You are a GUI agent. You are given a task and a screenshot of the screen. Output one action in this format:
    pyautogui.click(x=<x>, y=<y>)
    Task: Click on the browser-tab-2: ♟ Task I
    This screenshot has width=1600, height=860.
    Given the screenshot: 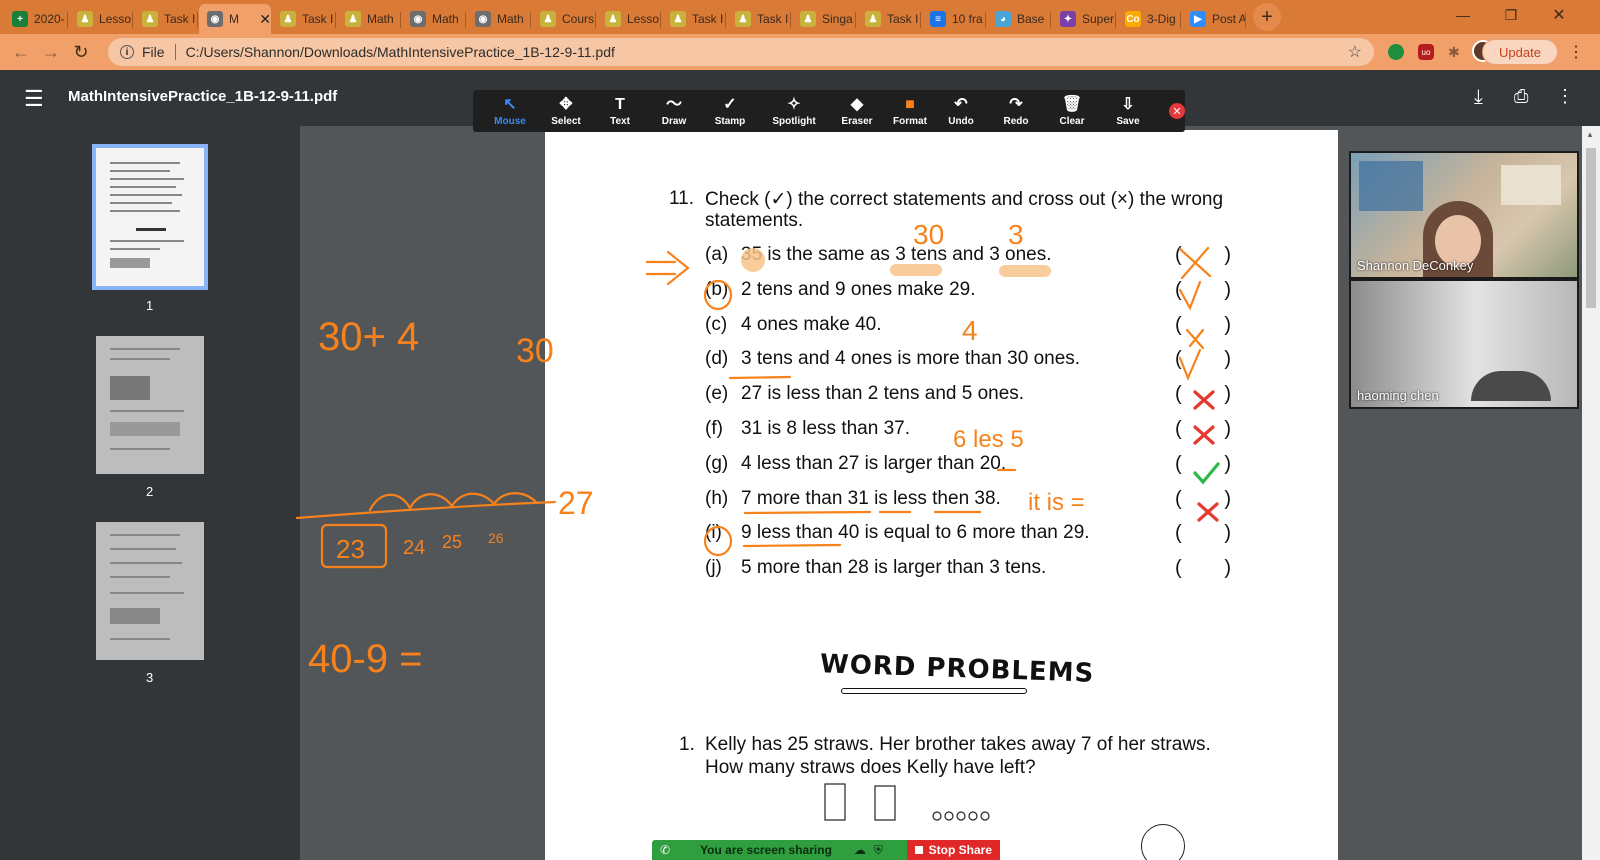 What is the action you would take?
    pyautogui.click(x=166, y=19)
    